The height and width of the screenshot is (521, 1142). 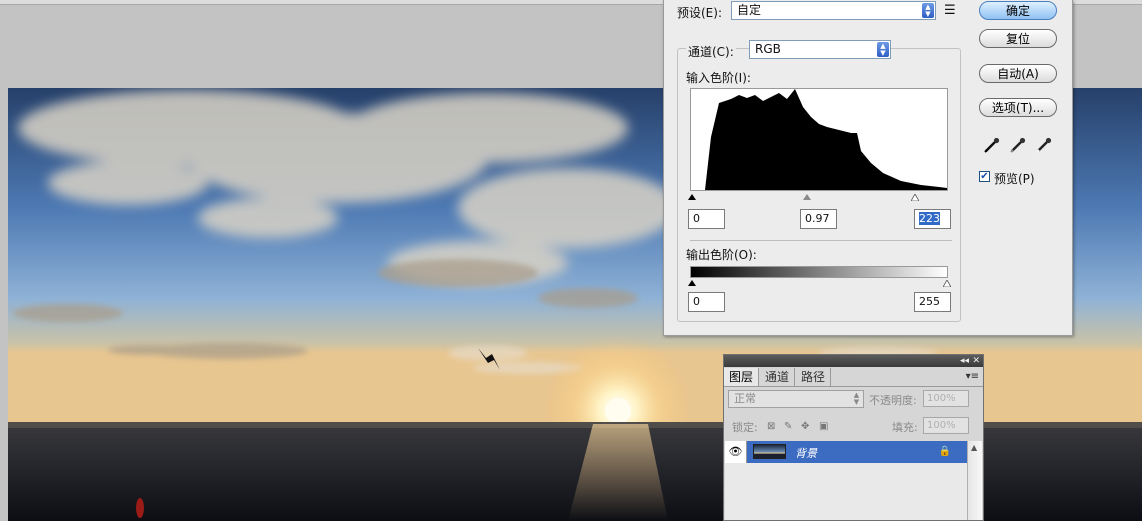 What do you see at coordinates (964, 361) in the screenshot?
I see `collapse-icon: ◂◂` at bounding box center [964, 361].